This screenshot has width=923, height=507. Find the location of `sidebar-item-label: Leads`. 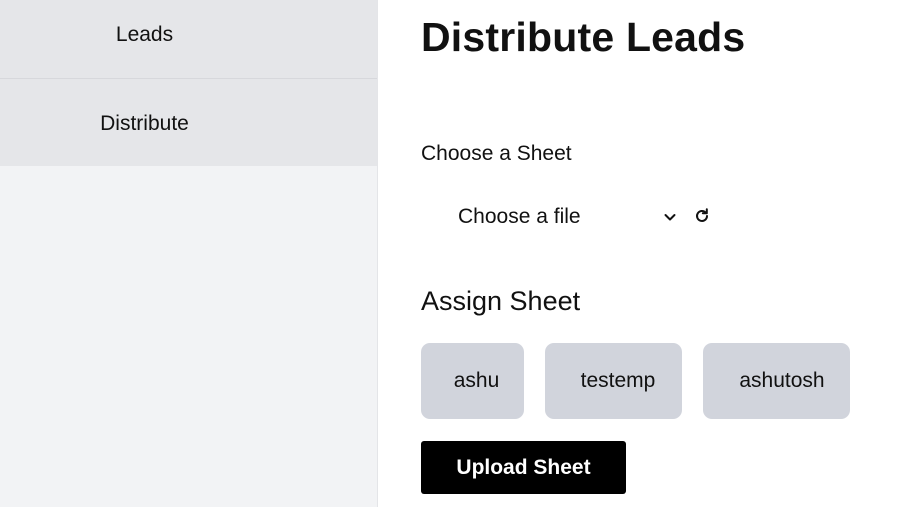

sidebar-item-label: Leads is located at coordinates (144, 34).